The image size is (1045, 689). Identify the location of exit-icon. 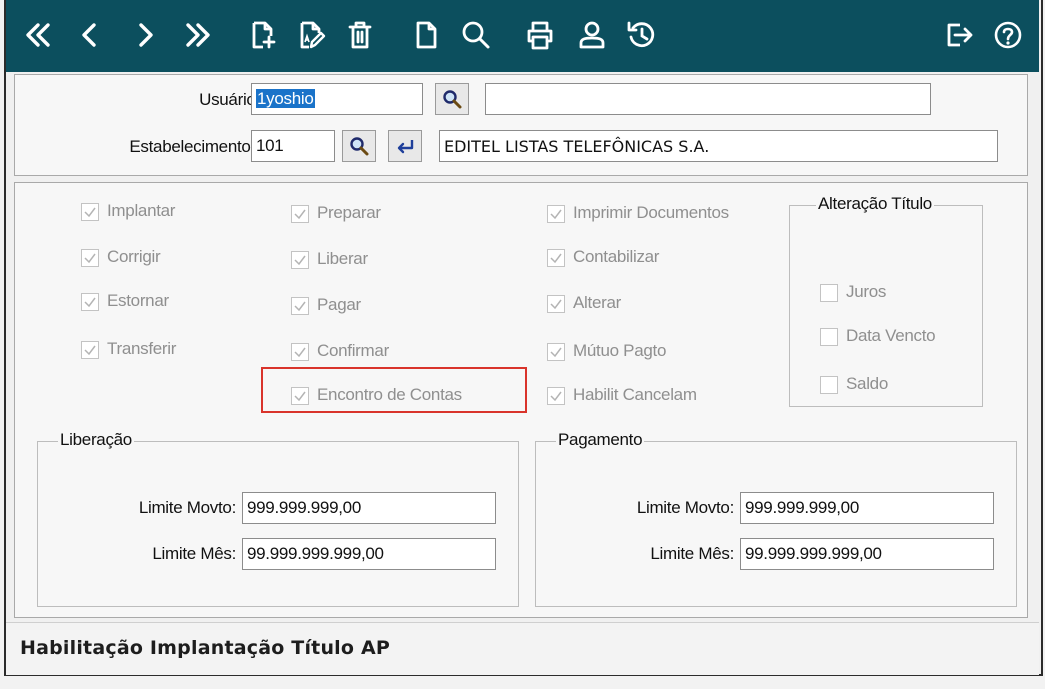
(958, 35).